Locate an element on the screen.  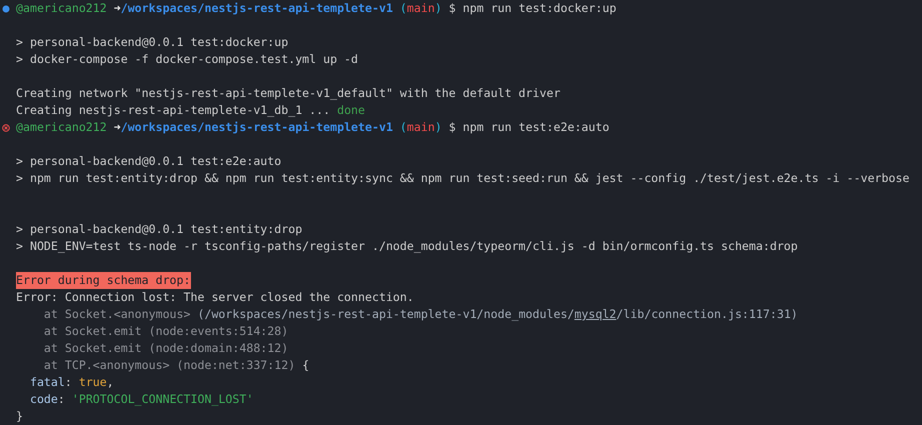
terminal-text: > npm run test:entity:drop && npm run test:entity:sync && npm run test:seed:run && jest --config ./test/jest.e2e.ts -i --verbose is located at coordinates (463, 178).